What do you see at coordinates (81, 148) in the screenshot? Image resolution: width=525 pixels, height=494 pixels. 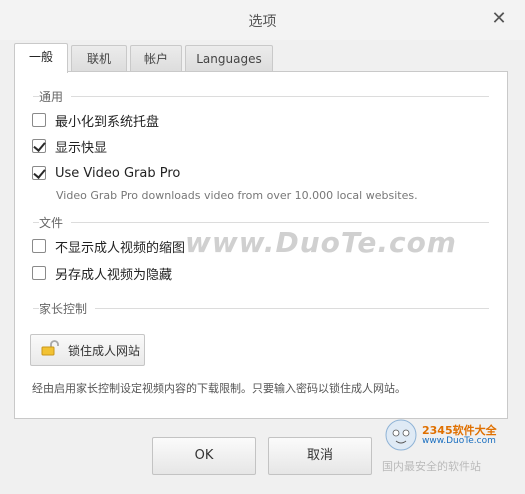 I see `show-snapshot-label: 显示快显` at bounding box center [81, 148].